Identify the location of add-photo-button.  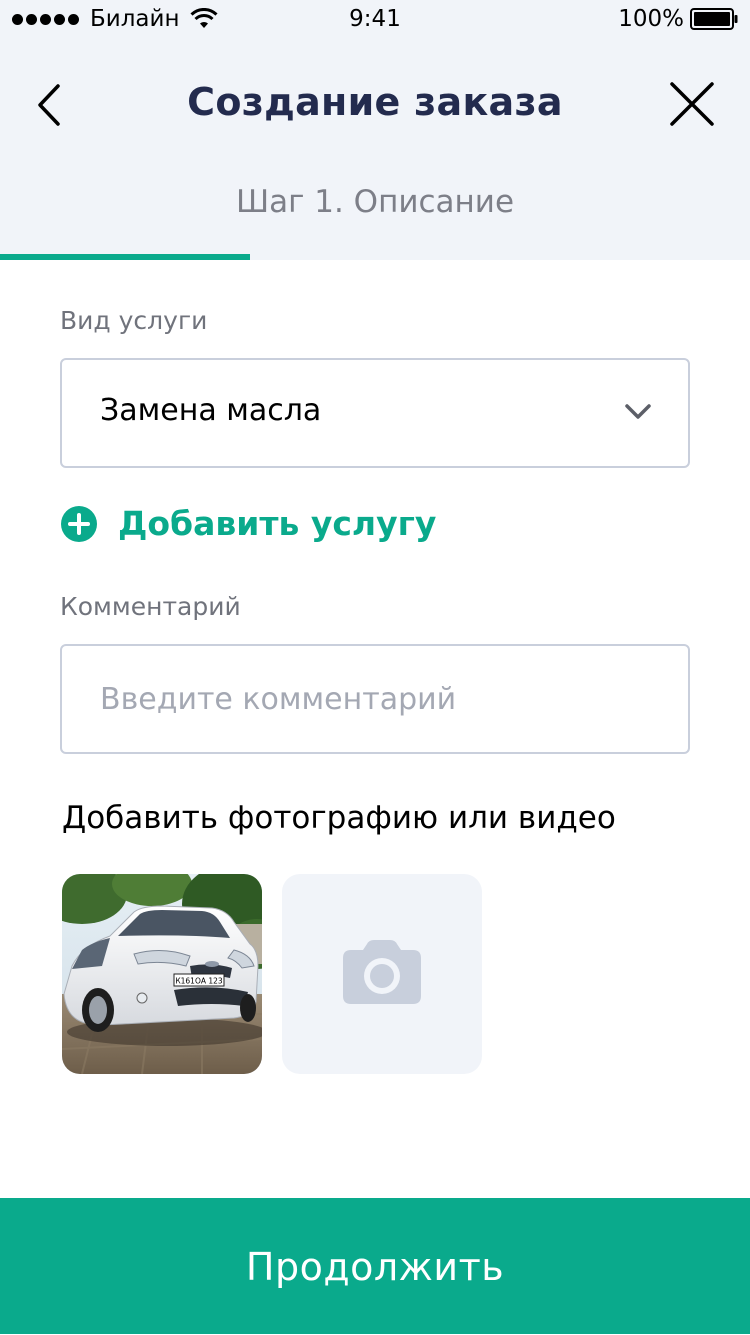
(382, 974).